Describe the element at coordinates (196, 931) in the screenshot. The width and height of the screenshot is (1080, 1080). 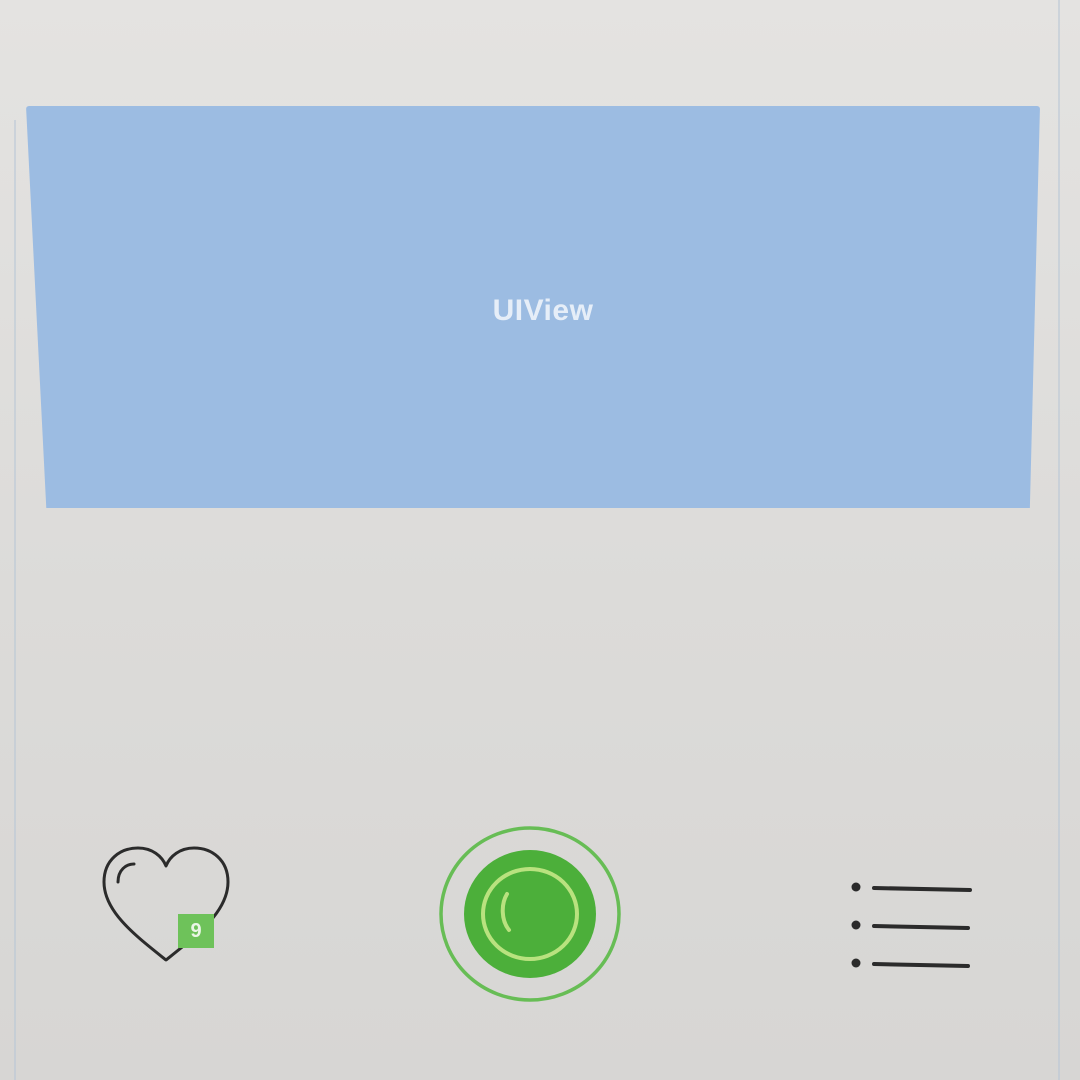
I see `favorites-badge: 9` at that location.